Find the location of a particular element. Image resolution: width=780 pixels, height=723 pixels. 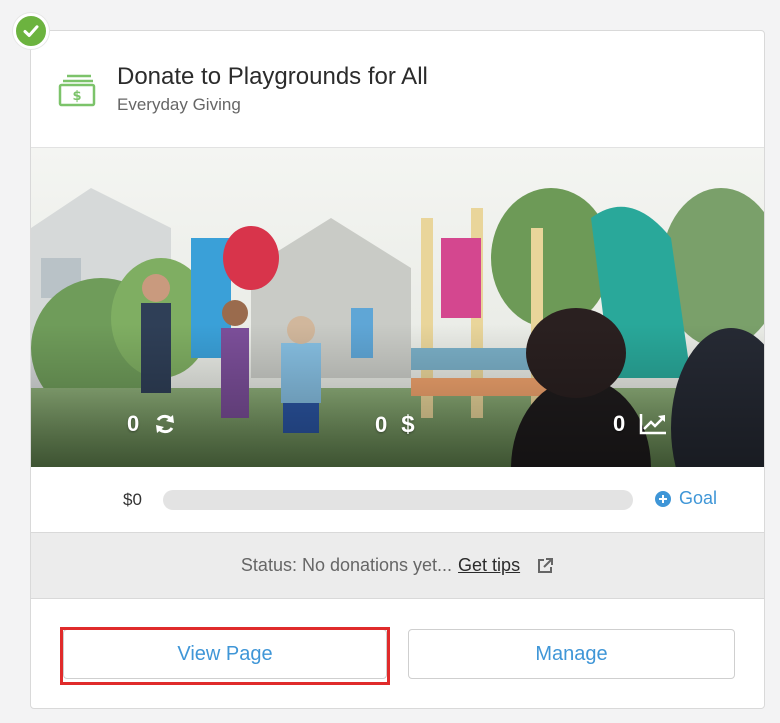

money-icon: $ is located at coordinates (77, 90).